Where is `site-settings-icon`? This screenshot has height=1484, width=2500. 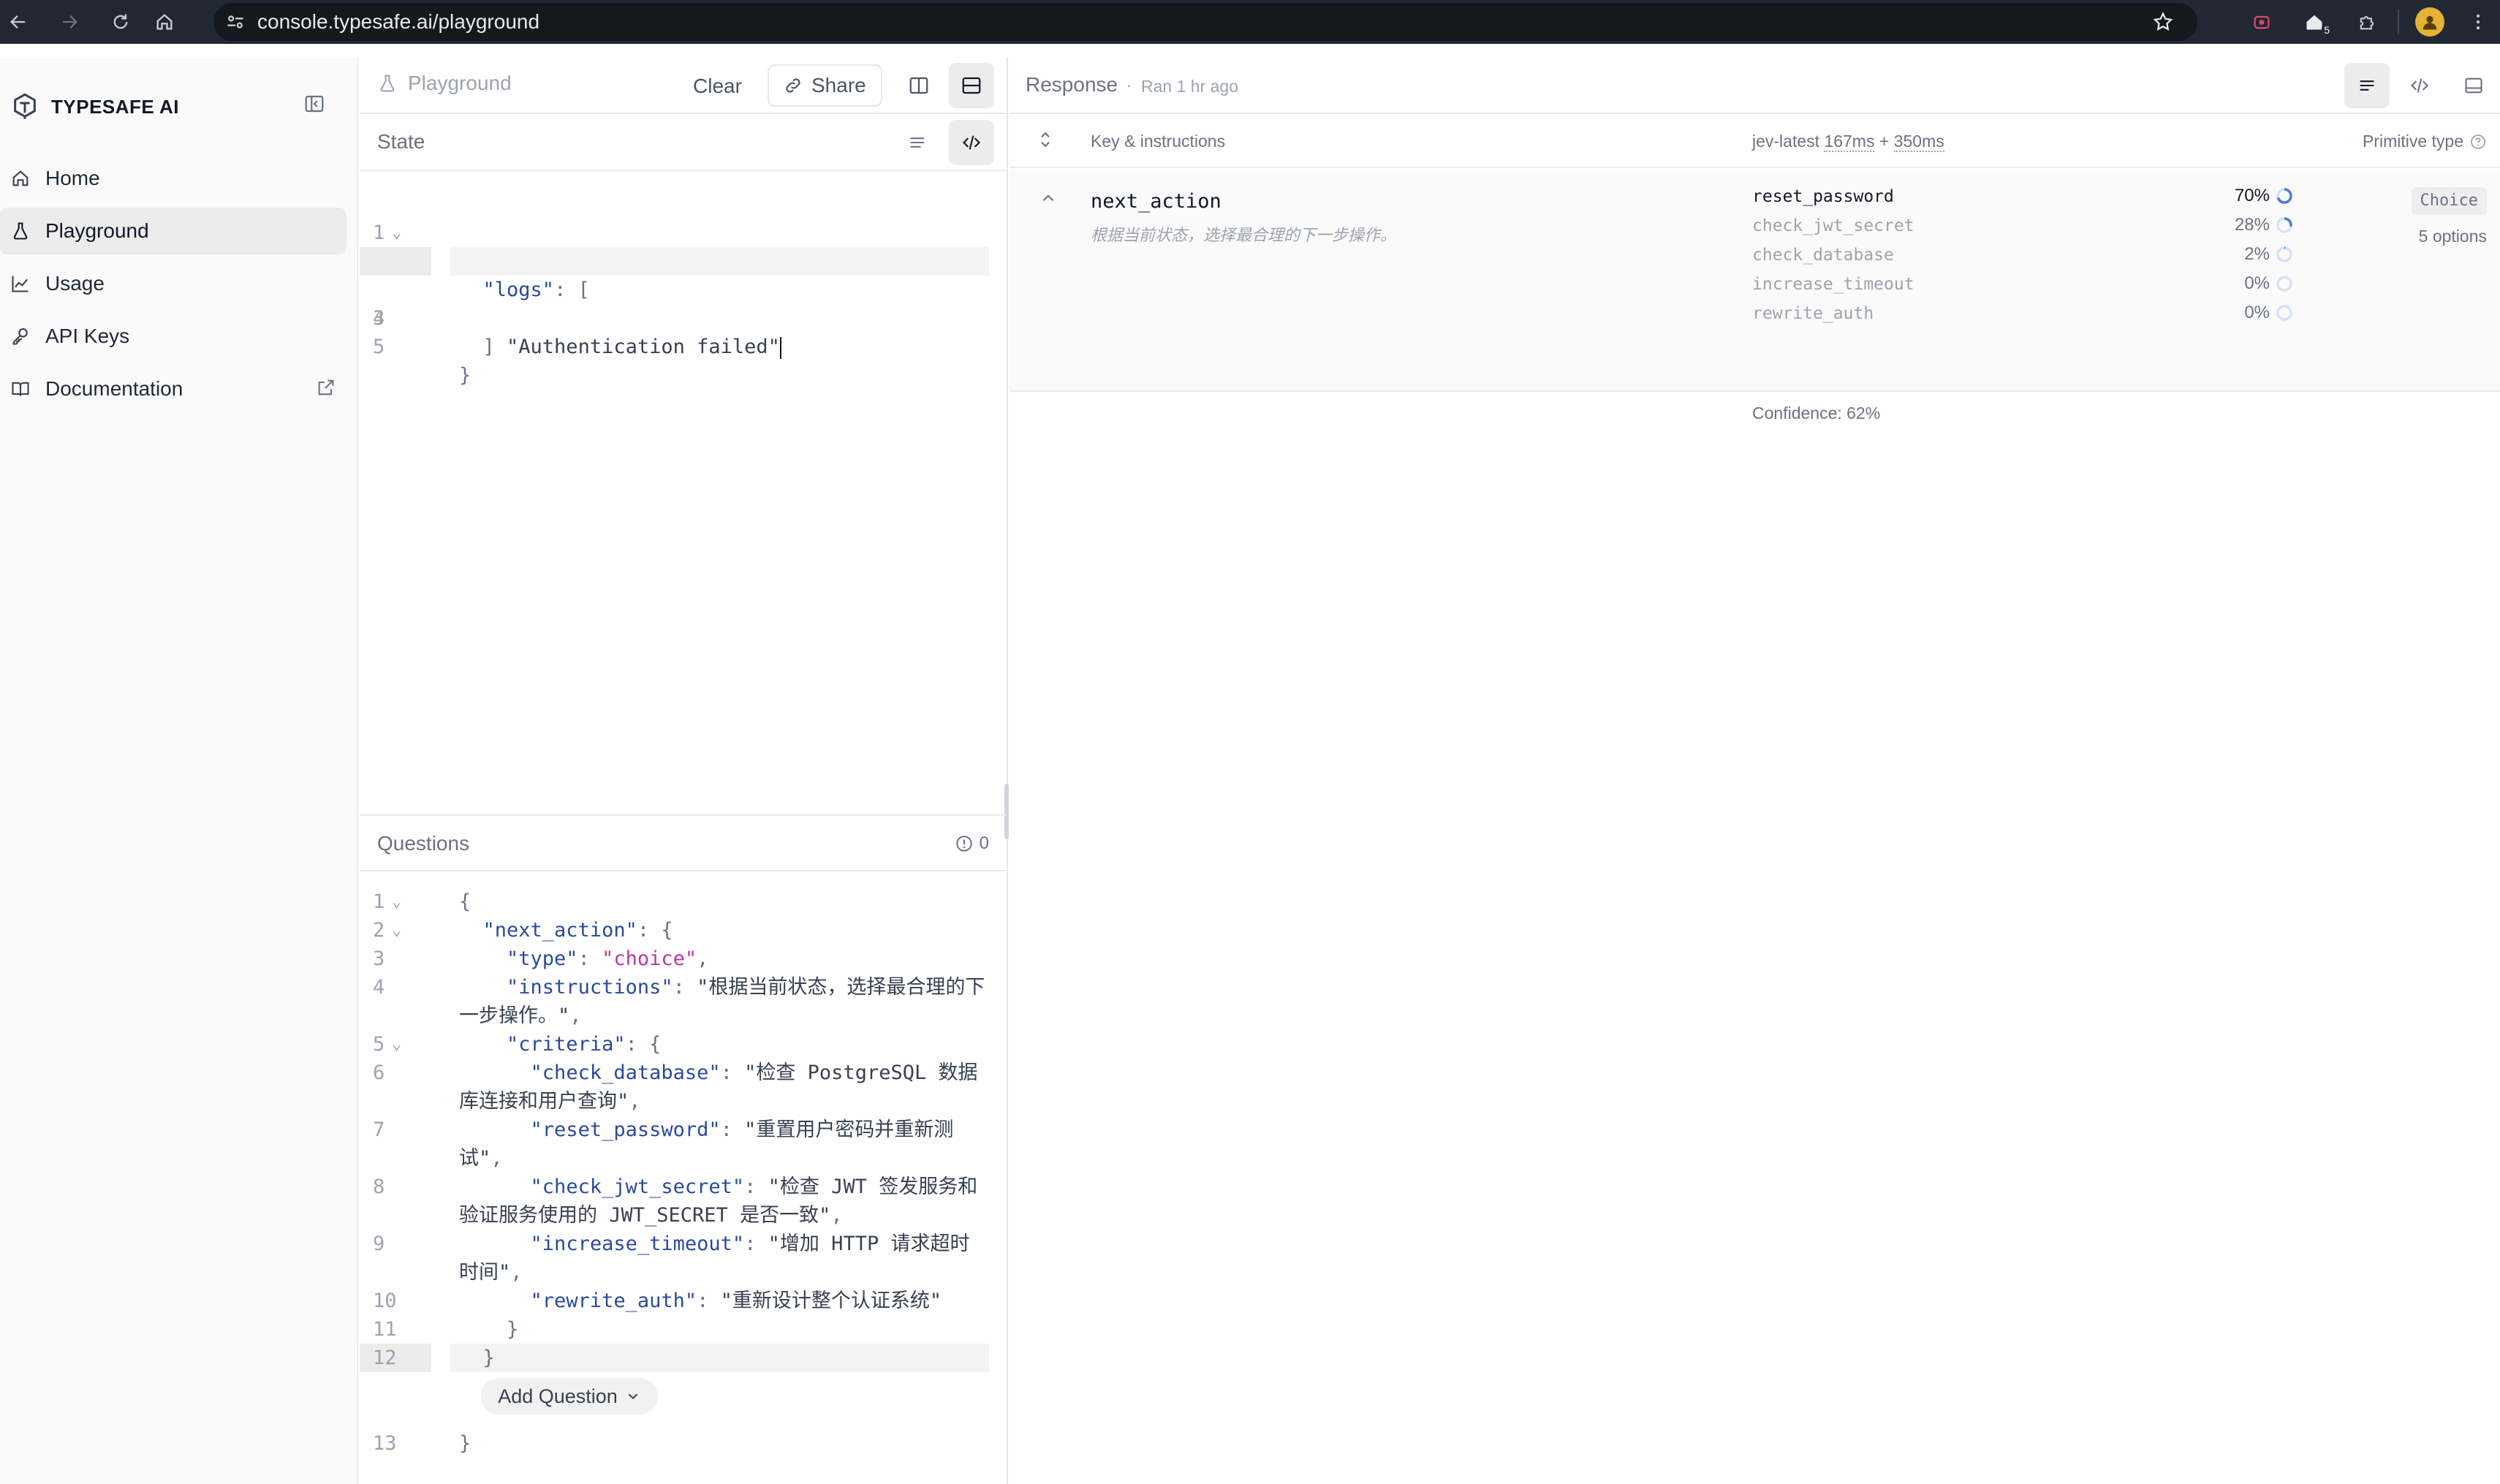
site-settings-icon is located at coordinates (235, 22).